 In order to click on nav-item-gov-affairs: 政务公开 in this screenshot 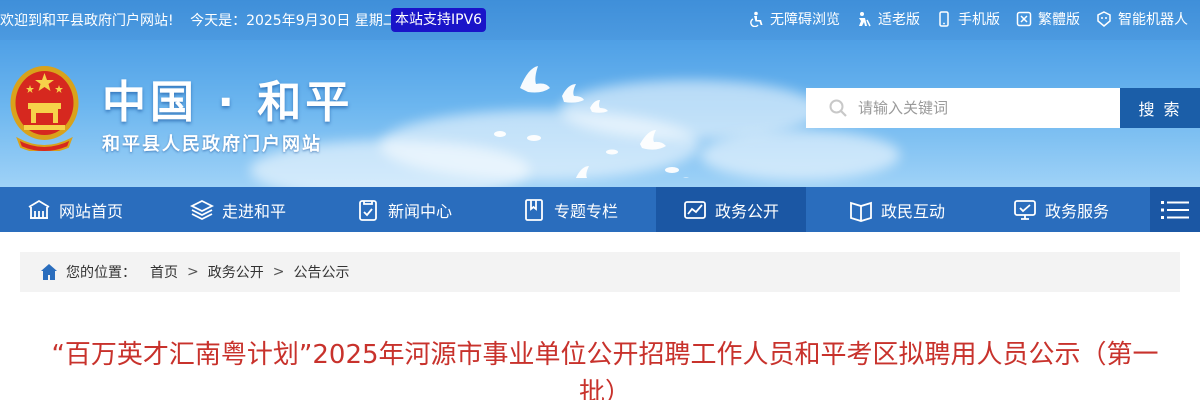, I will do `click(731, 209)`.